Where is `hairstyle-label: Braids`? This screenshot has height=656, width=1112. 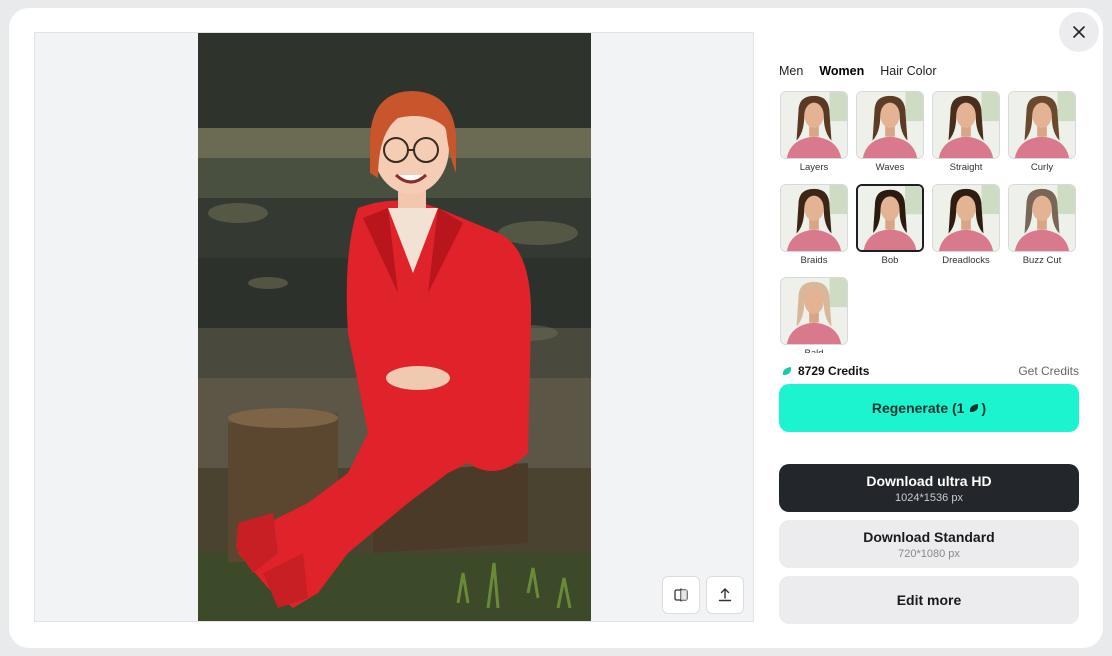
hairstyle-label: Braids is located at coordinates (814, 260).